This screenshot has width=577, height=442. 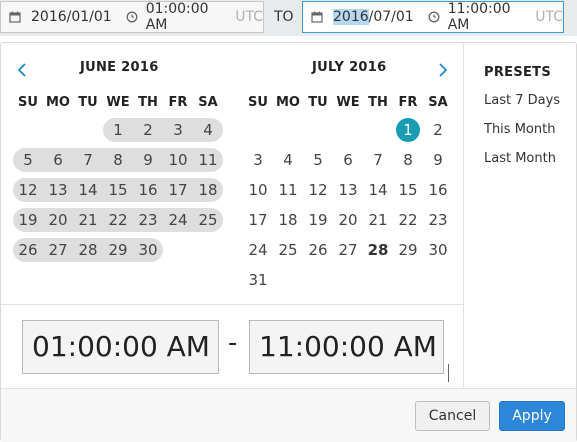 What do you see at coordinates (530, 135) in the screenshot?
I see `preset-this-month: This Month` at bounding box center [530, 135].